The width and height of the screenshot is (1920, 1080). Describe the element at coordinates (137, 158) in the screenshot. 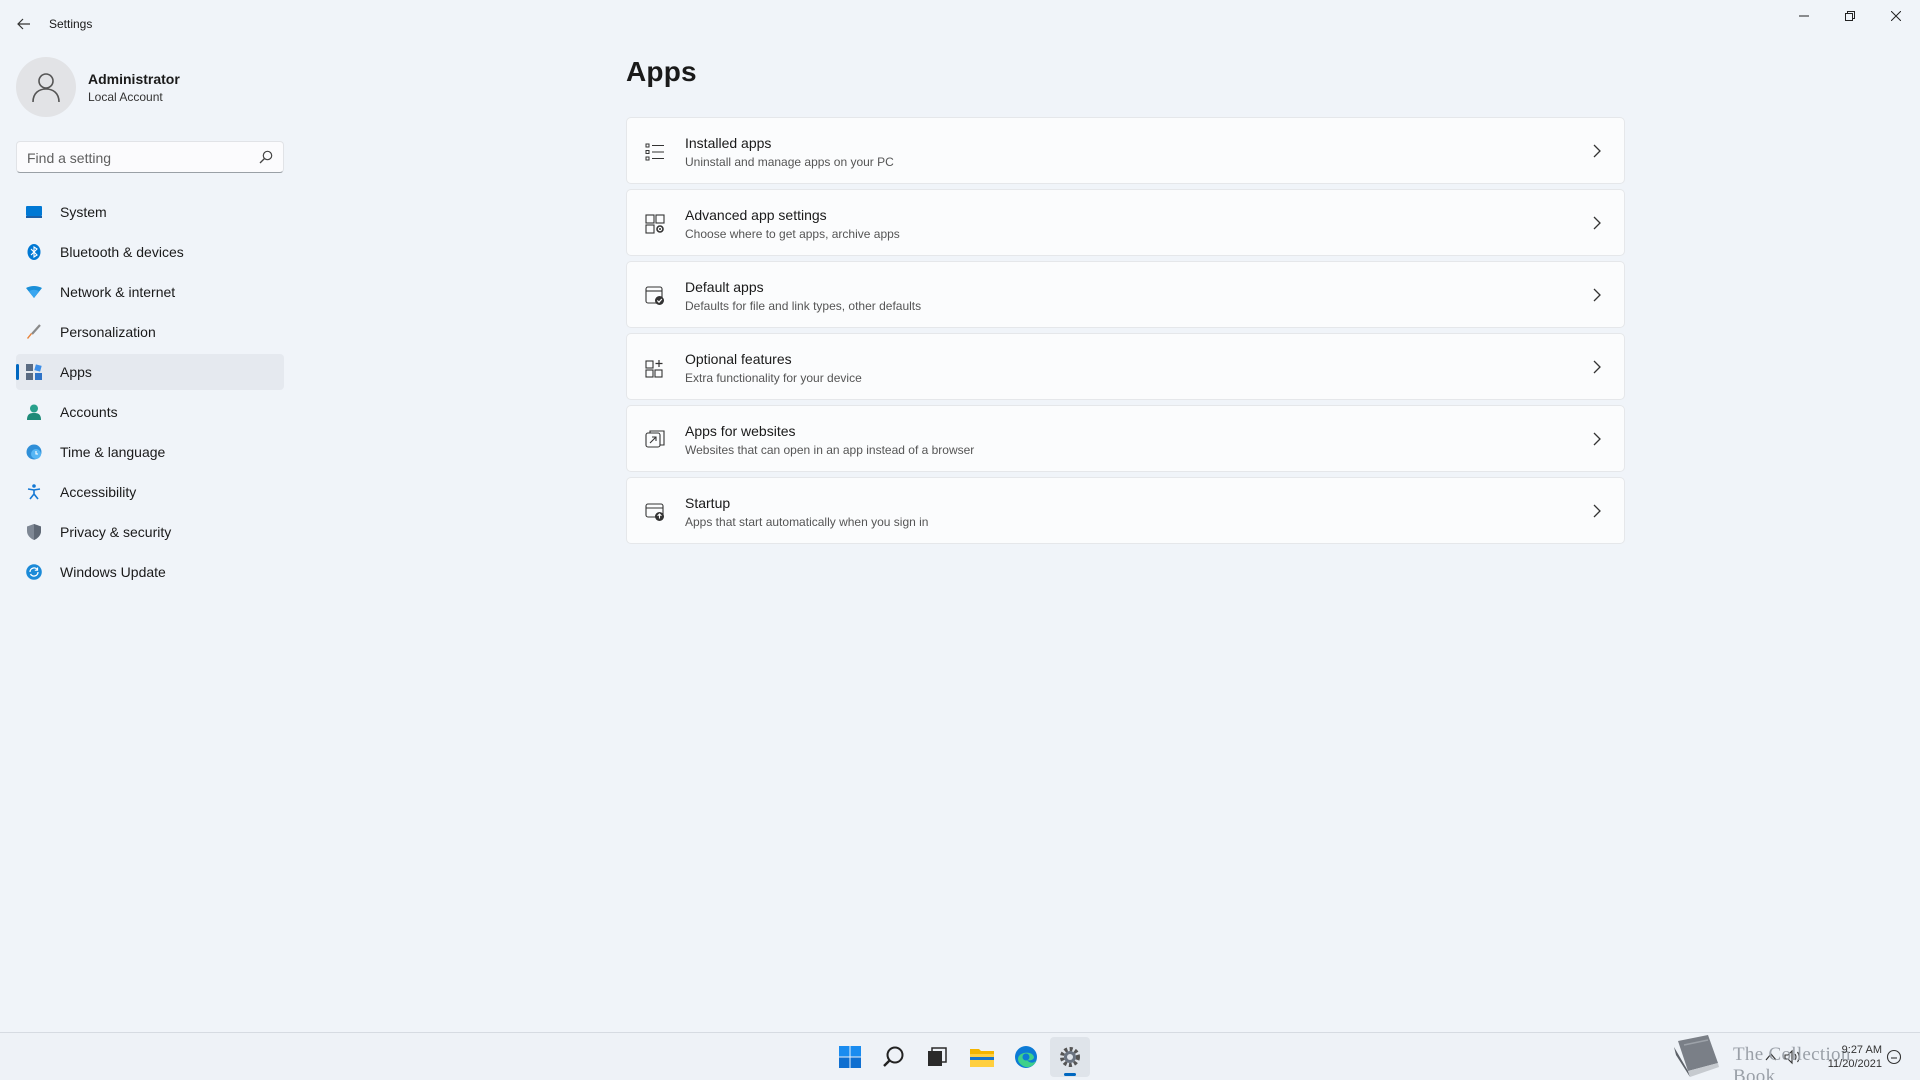

I see `search-input` at that location.